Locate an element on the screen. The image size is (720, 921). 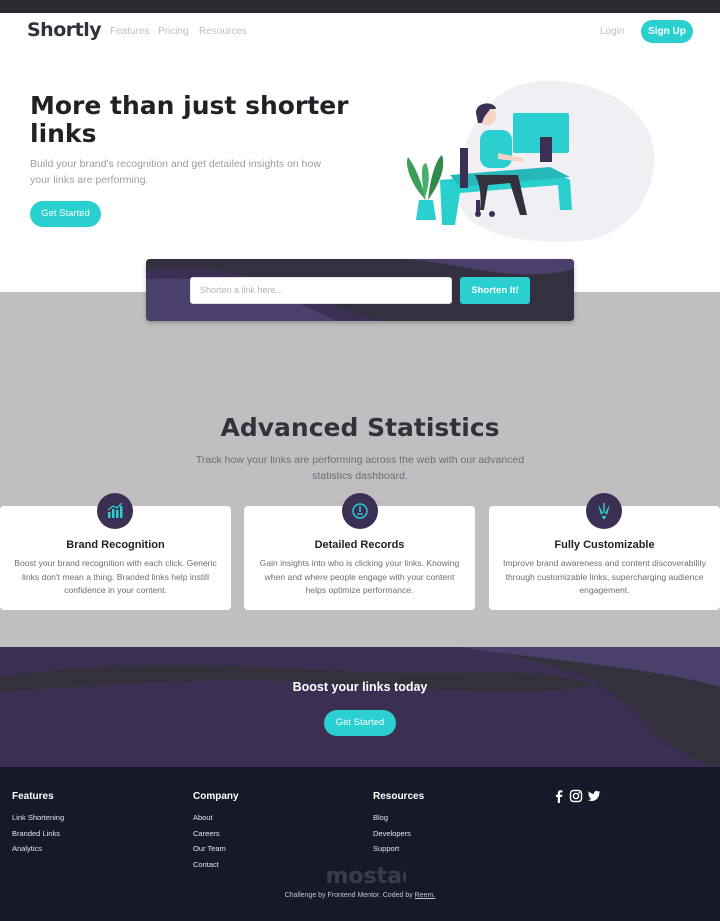
statistics-title: Advanced Statistics is located at coordinates (360, 427).